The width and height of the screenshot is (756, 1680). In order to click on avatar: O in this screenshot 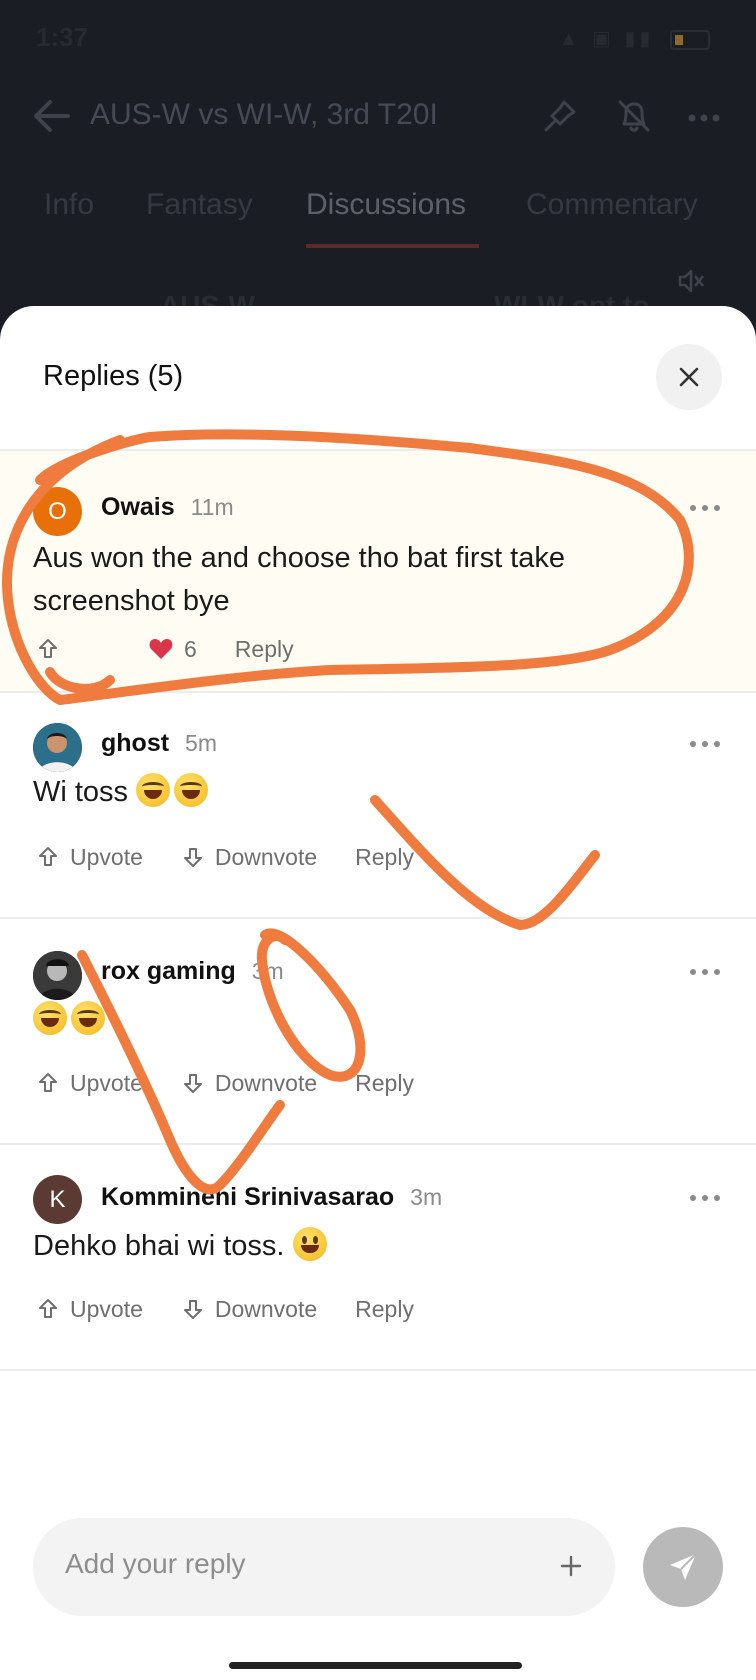, I will do `click(57, 511)`.